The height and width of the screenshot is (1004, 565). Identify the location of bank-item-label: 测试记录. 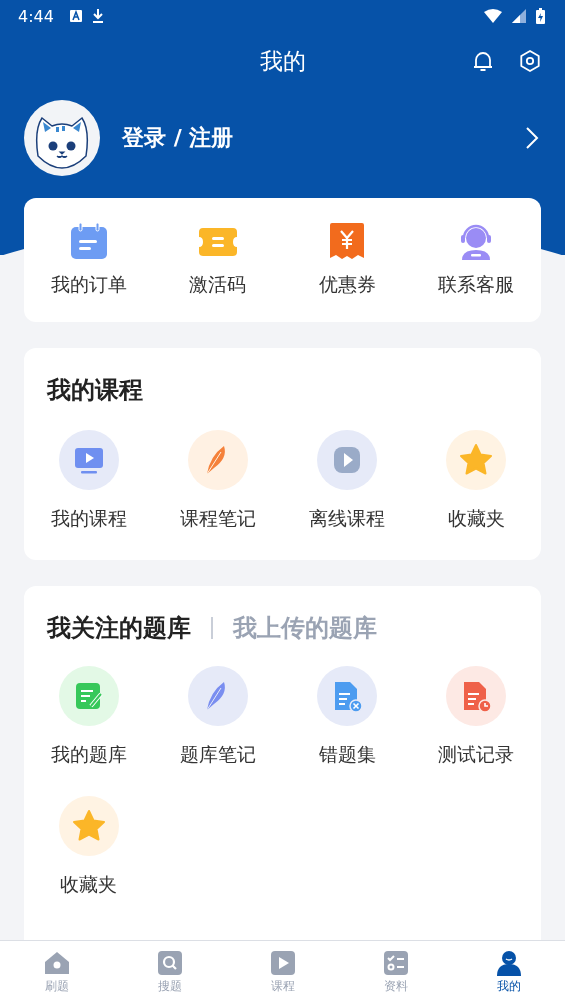
(476, 755).